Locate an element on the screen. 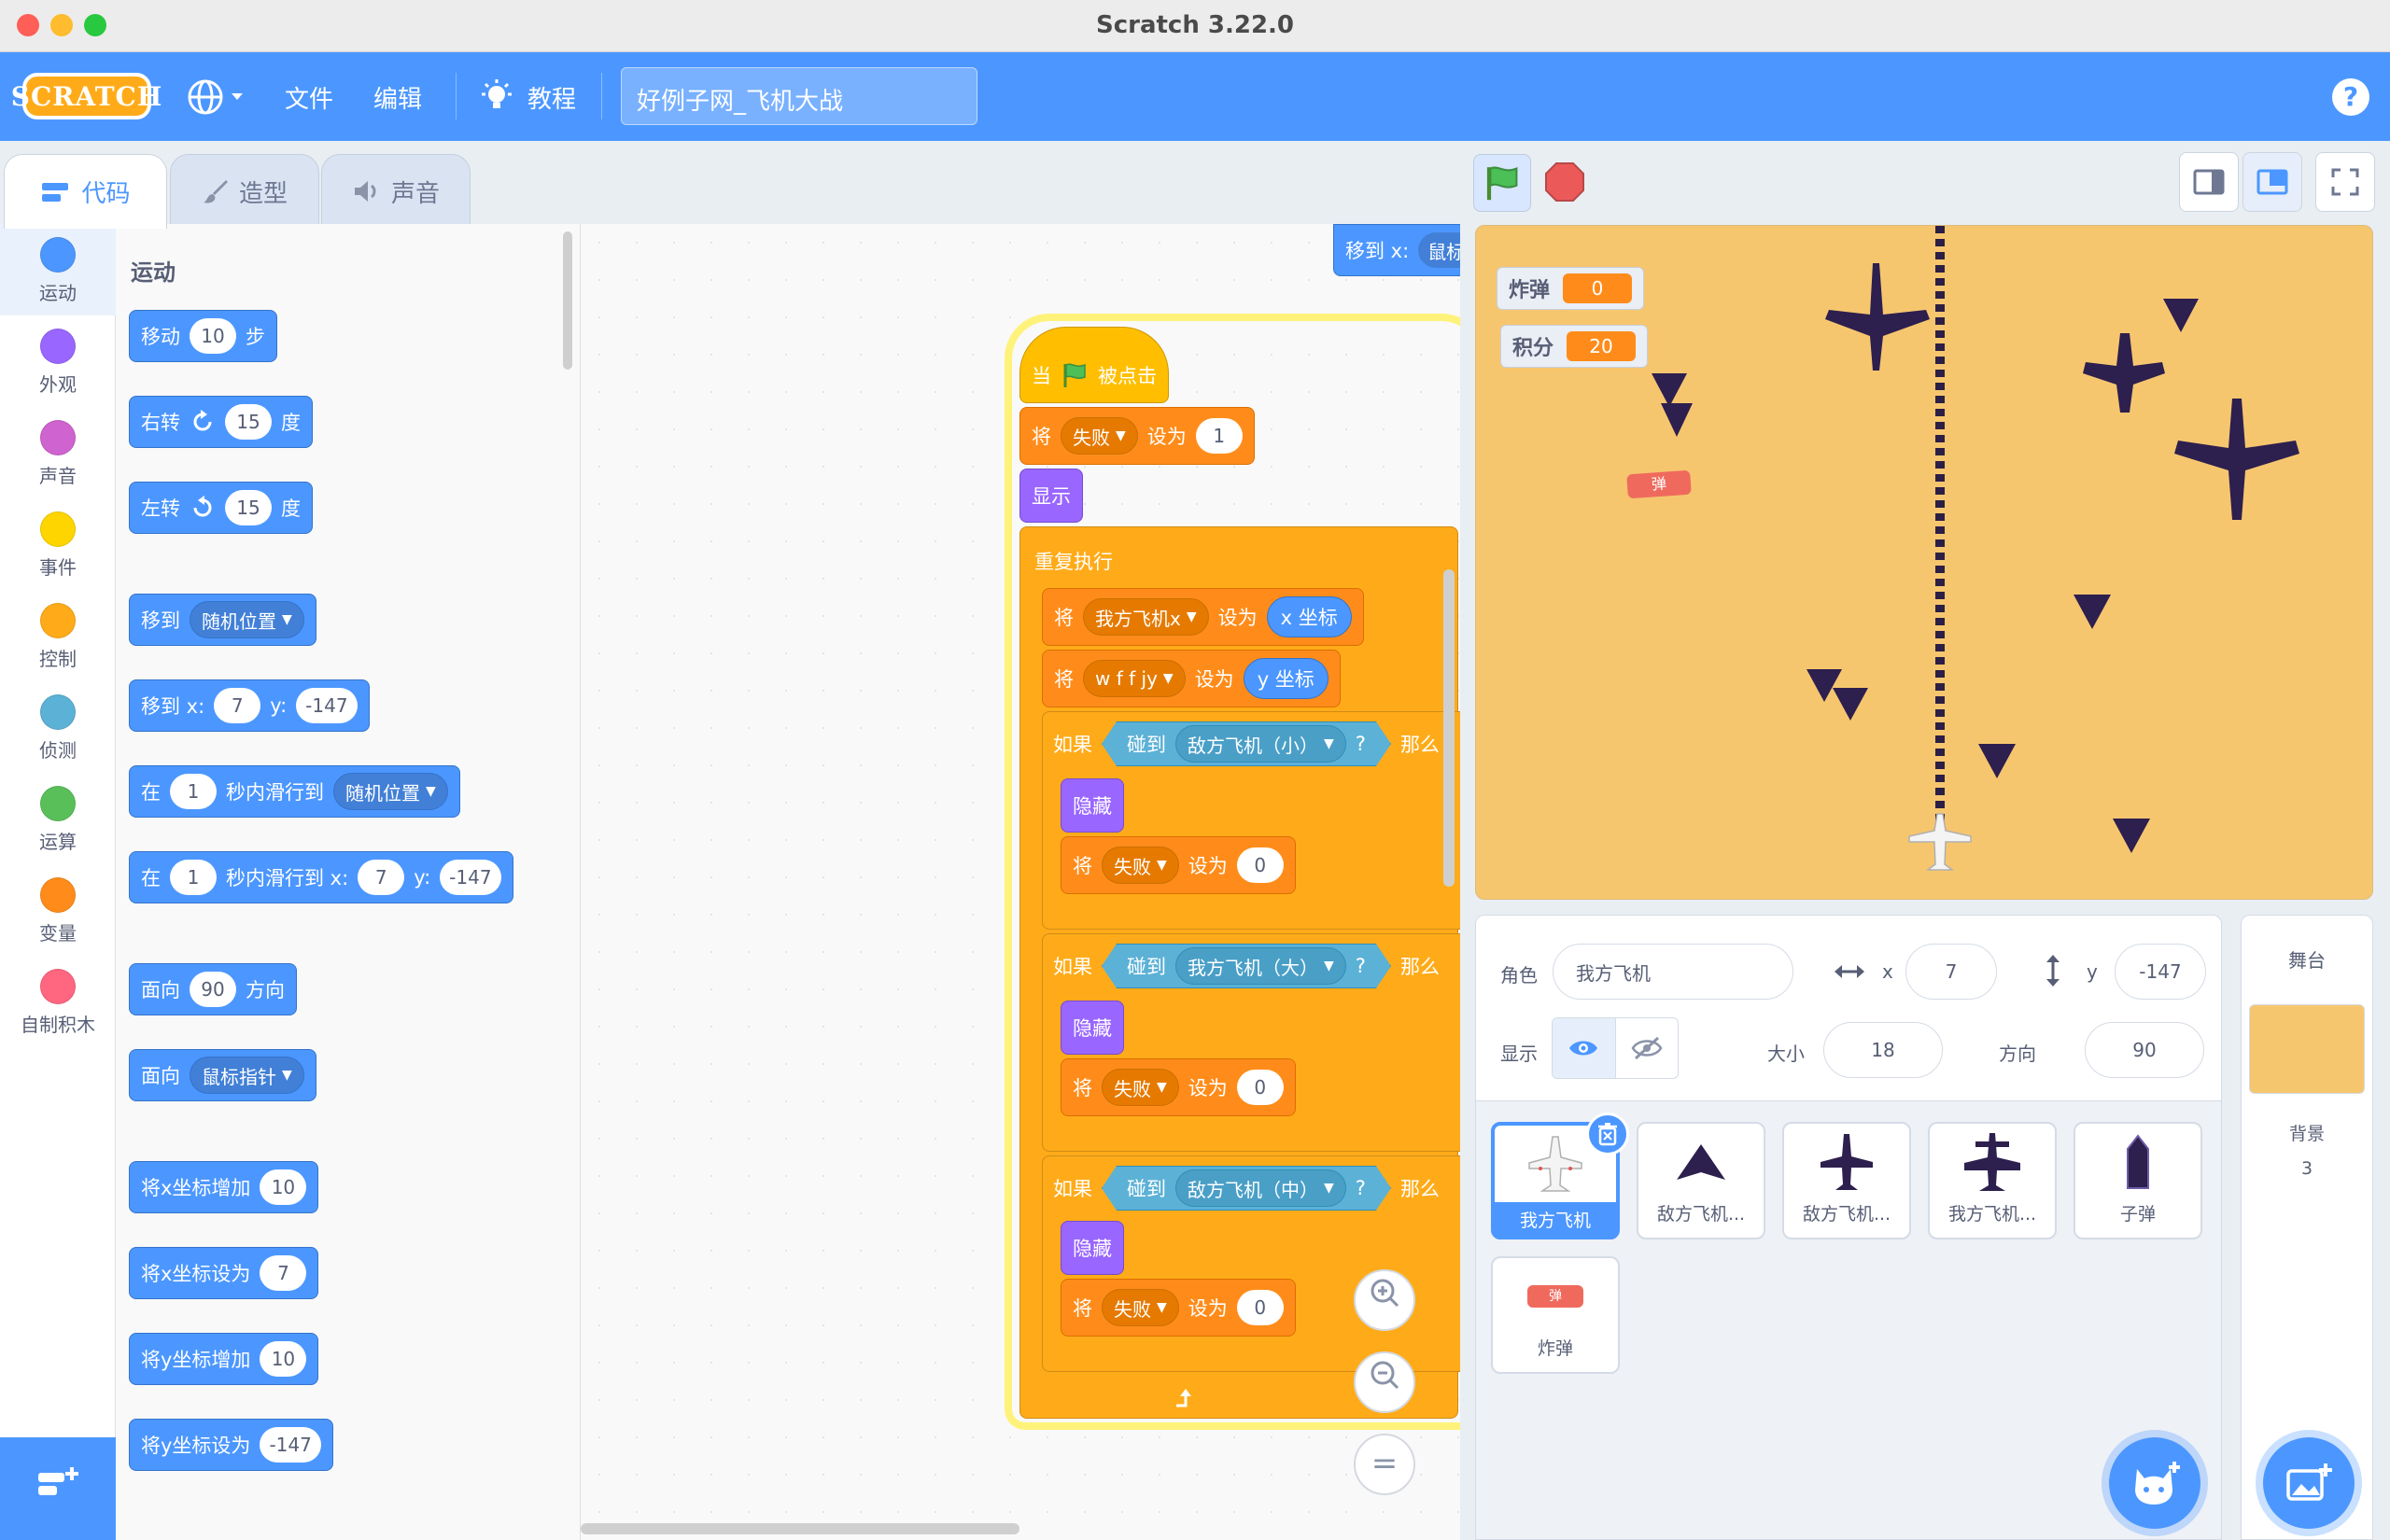  direction-input: 90 is located at coordinates (2144, 1050).